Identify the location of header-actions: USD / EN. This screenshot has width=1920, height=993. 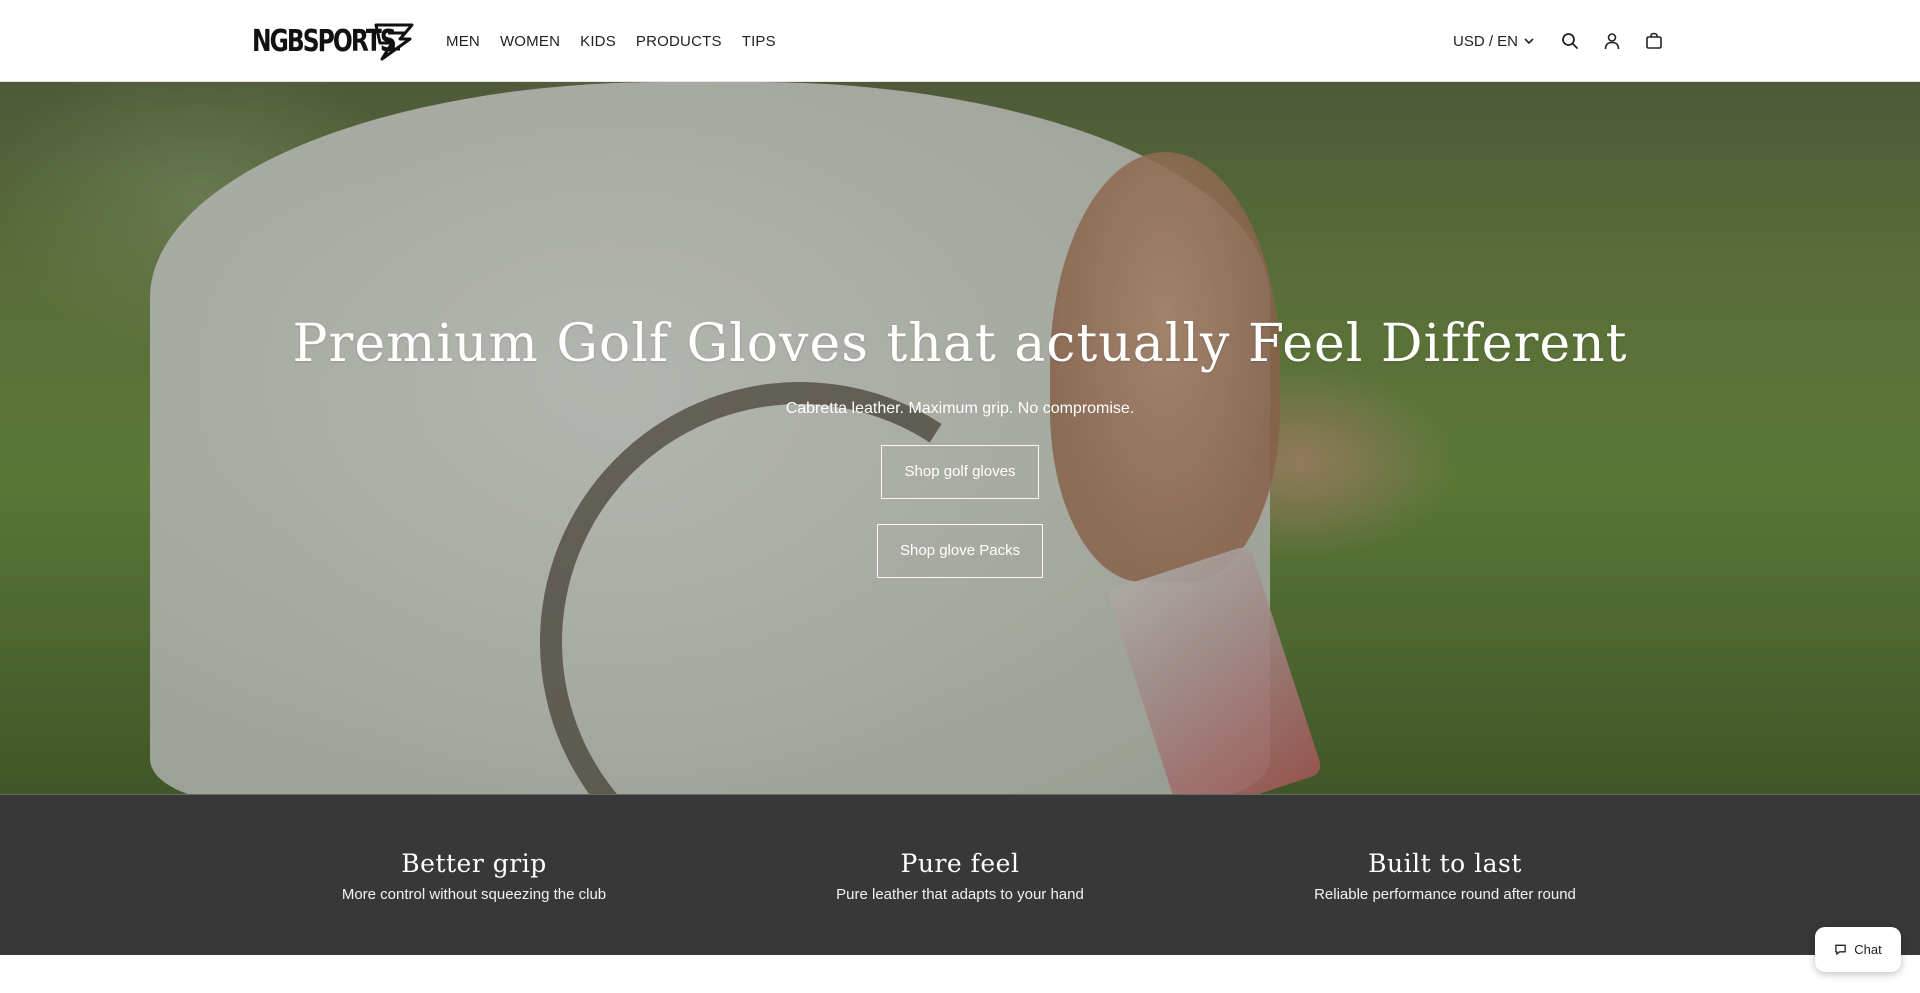
(1564, 41).